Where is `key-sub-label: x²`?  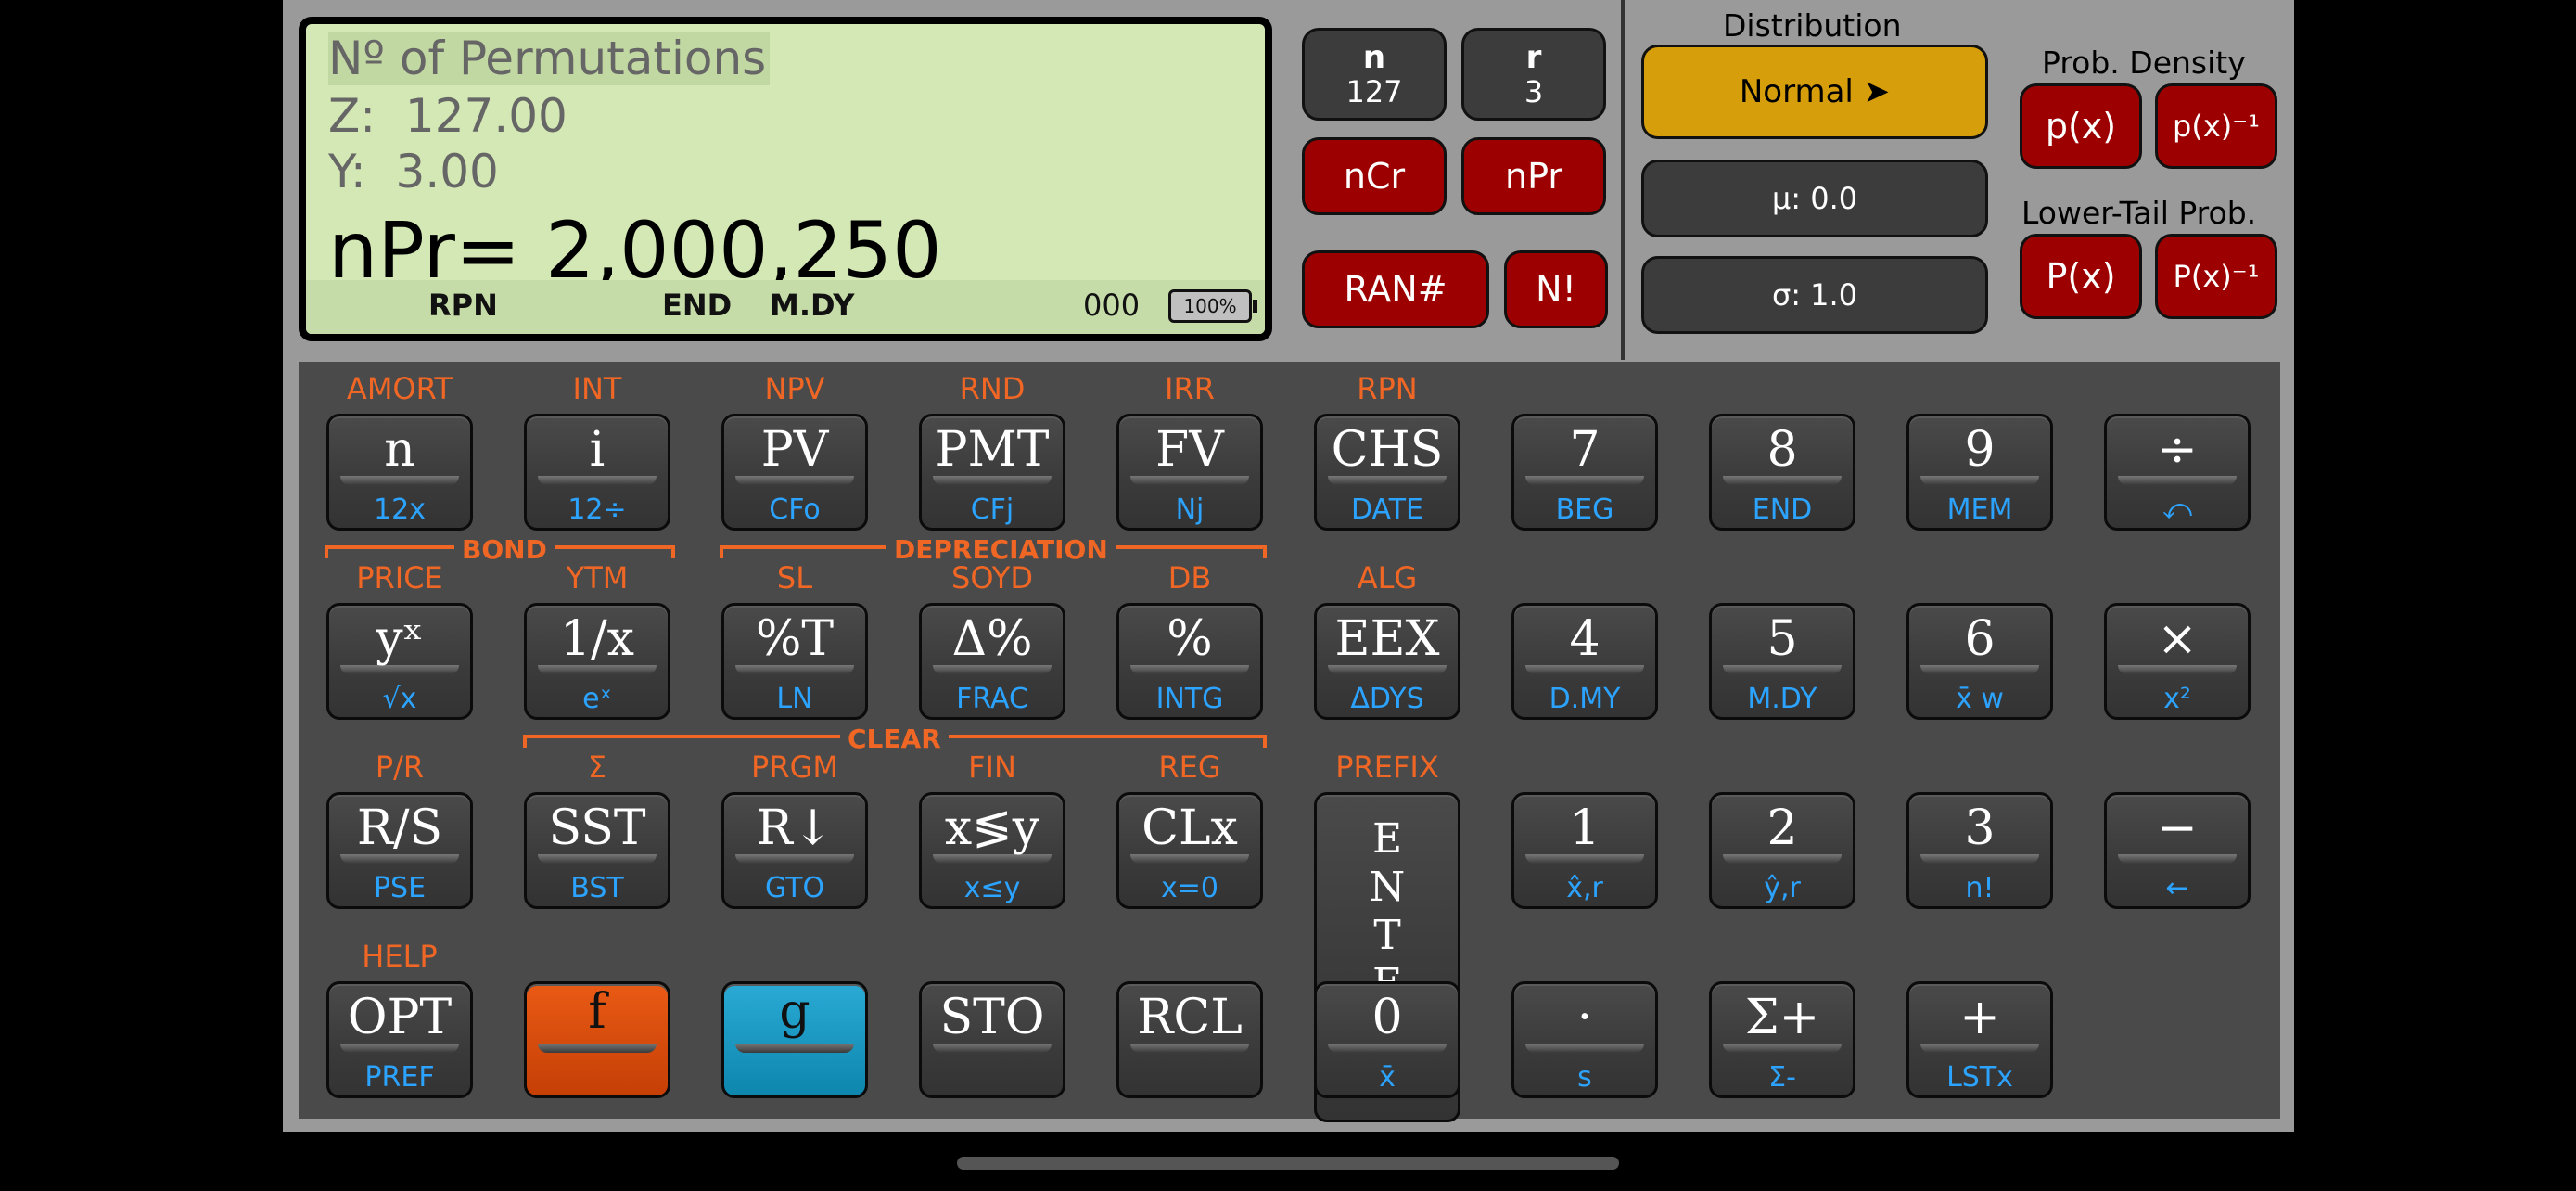 key-sub-label: x² is located at coordinates (2177, 699).